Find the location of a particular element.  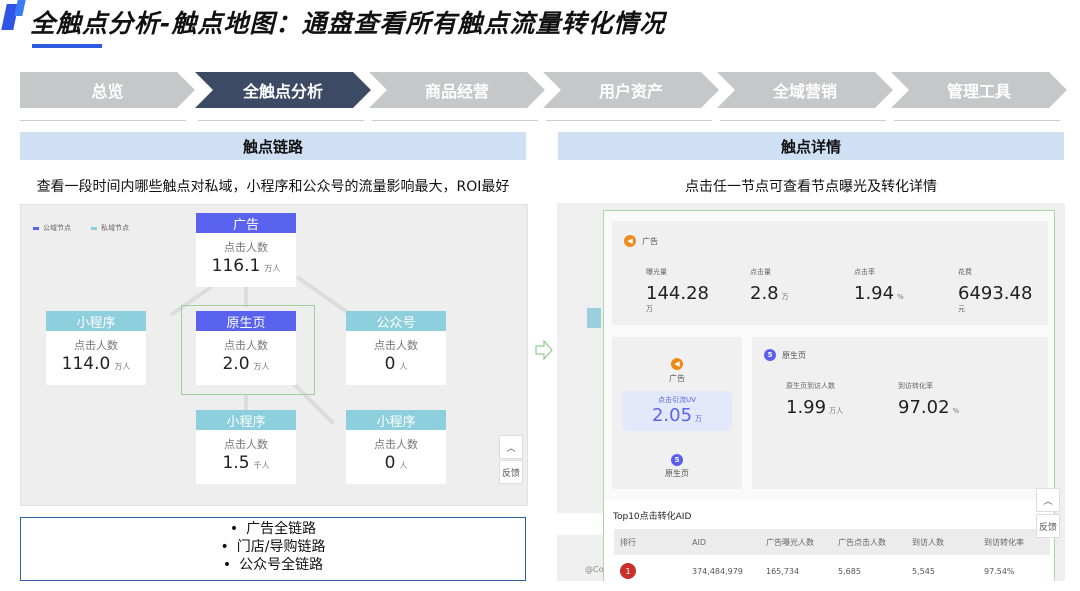

title-underline is located at coordinates (67, 46).